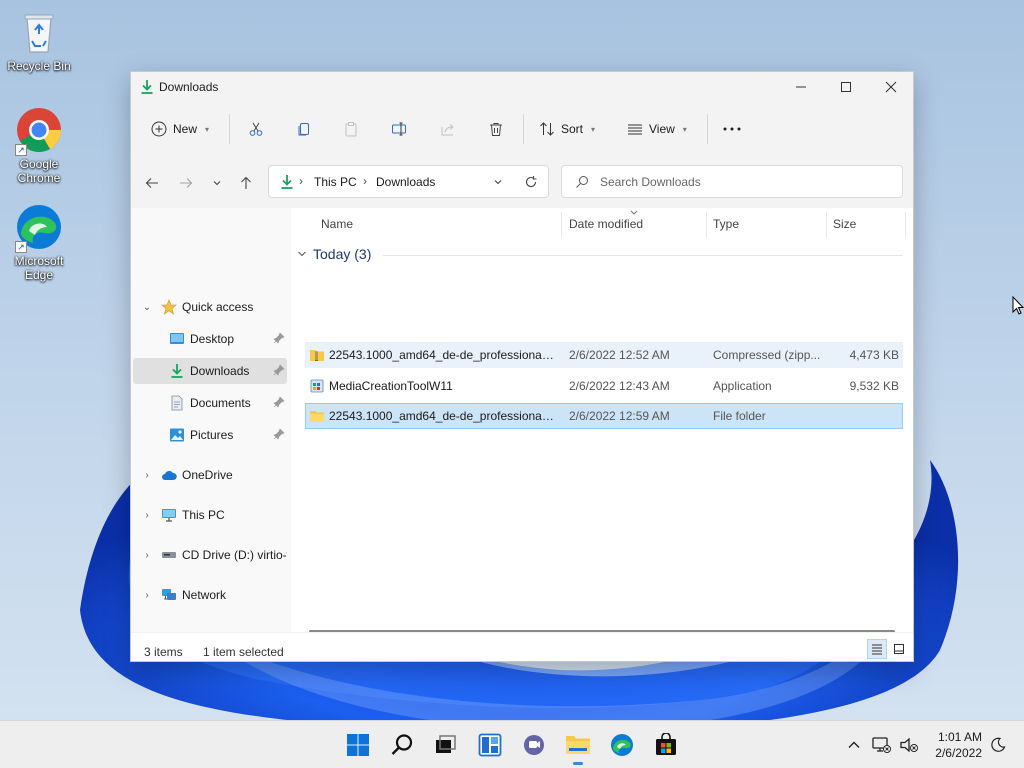  Describe the element at coordinates (186, 183) in the screenshot. I see `forward-button` at that location.